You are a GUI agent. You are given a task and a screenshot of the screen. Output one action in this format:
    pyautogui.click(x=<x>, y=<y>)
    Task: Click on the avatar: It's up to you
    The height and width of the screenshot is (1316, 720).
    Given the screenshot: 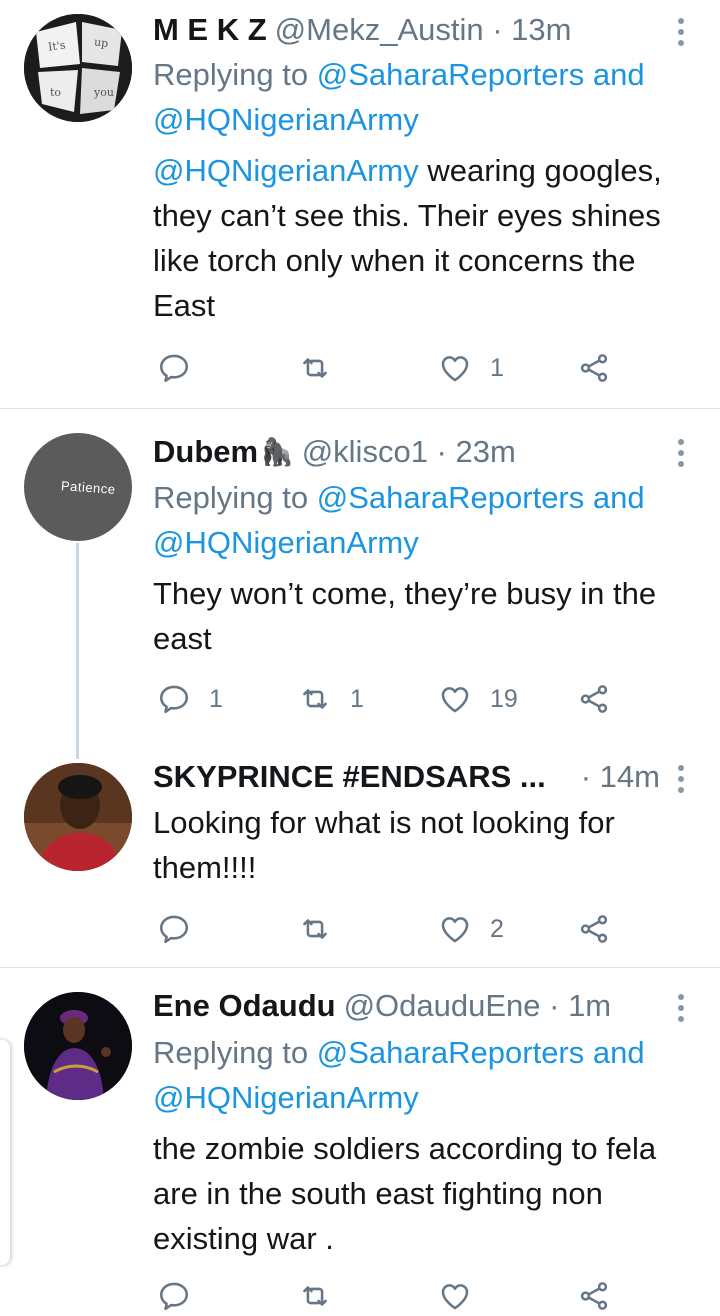 What is the action you would take?
    pyautogui.click(x=78, y=68)
    